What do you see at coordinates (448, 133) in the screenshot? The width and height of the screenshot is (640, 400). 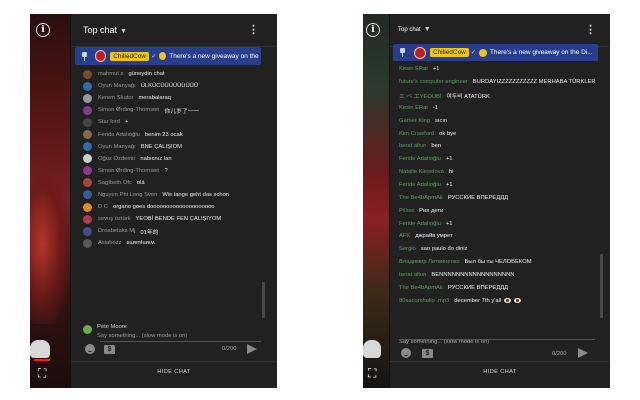 I see `message-text: ok bye` at bounding box center [448, 133].